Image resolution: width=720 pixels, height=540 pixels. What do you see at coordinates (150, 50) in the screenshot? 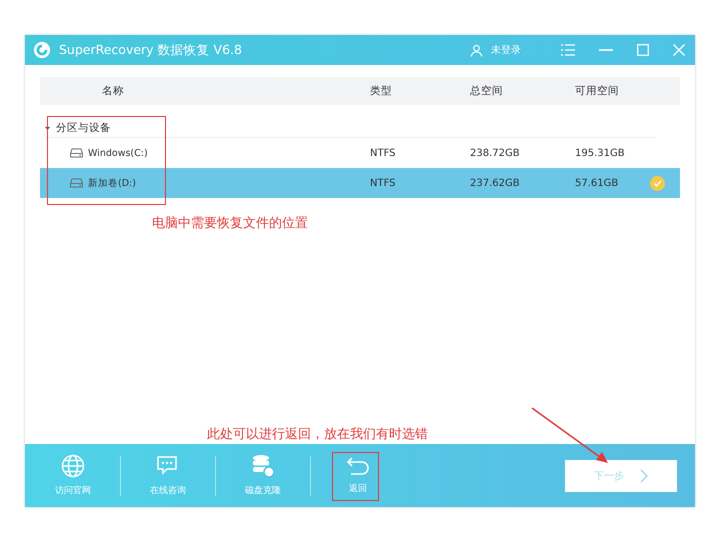
I see `window-title: SuperRecovery 数据恢复 V6.8` at bounding box center [150, 50].